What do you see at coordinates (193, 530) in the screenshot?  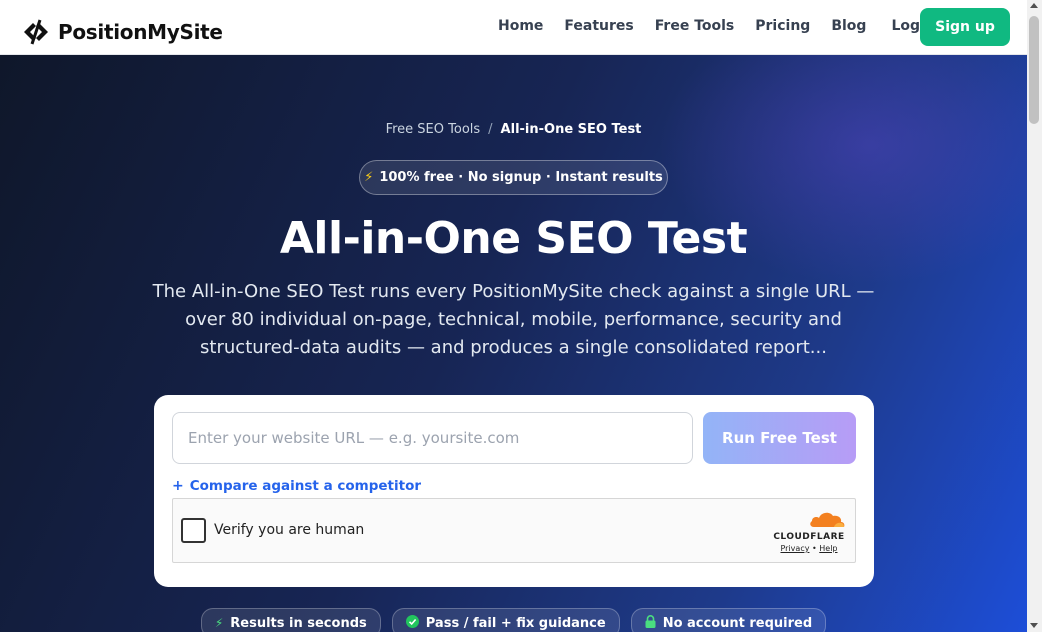 I see `captcha-checkbox` at bounding box center [193, 530].